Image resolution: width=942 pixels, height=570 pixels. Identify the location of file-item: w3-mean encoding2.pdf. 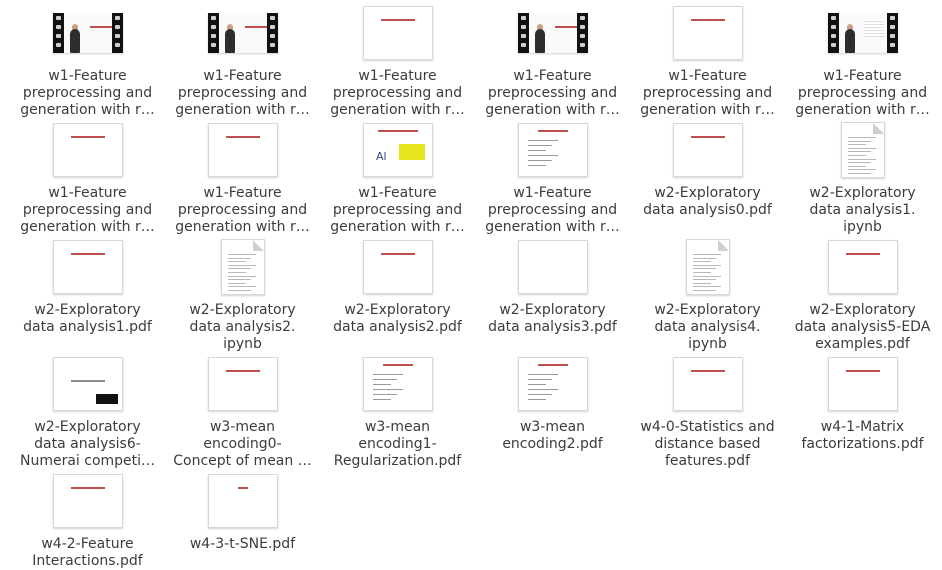
(552, 403).